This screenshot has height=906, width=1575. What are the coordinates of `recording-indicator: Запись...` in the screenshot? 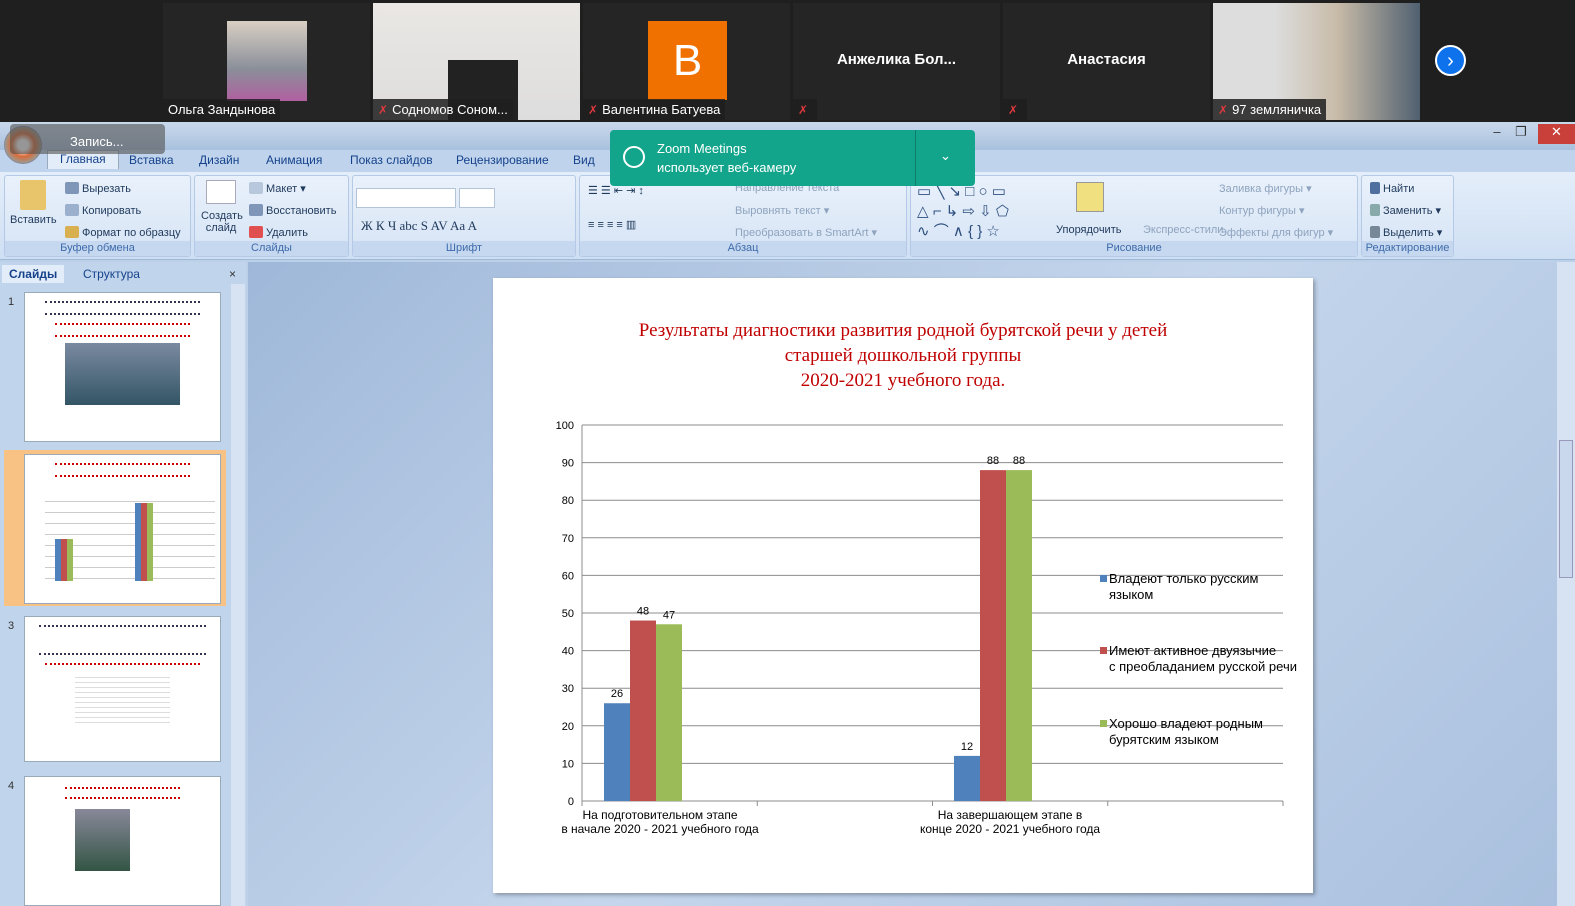 It's located at (87, 139).